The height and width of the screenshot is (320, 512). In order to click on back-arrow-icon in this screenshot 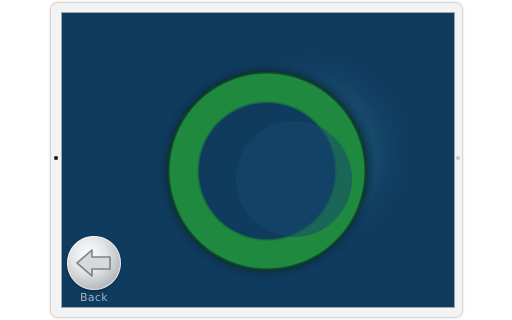, I will do `click(93, 263)`.